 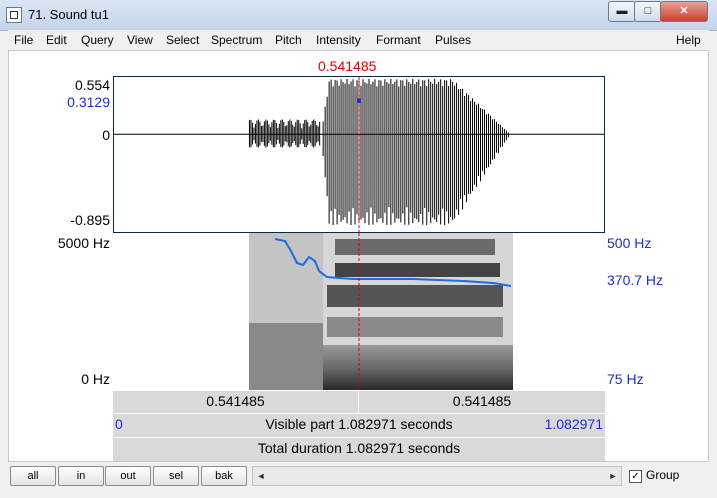 What do you see at coordinates (684, 11) in the screenshot?
I see `close-button: ✕` at bounding box center [684, 11].